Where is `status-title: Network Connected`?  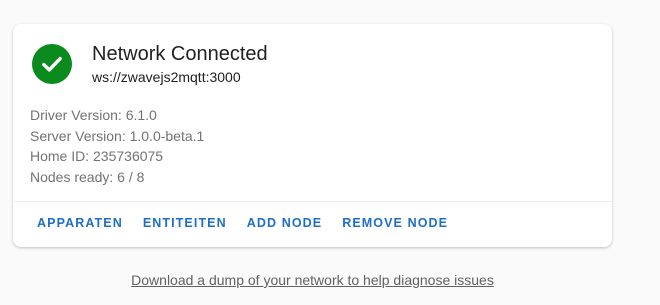
status-title: Network Connected is located at coordinates (180, 54).